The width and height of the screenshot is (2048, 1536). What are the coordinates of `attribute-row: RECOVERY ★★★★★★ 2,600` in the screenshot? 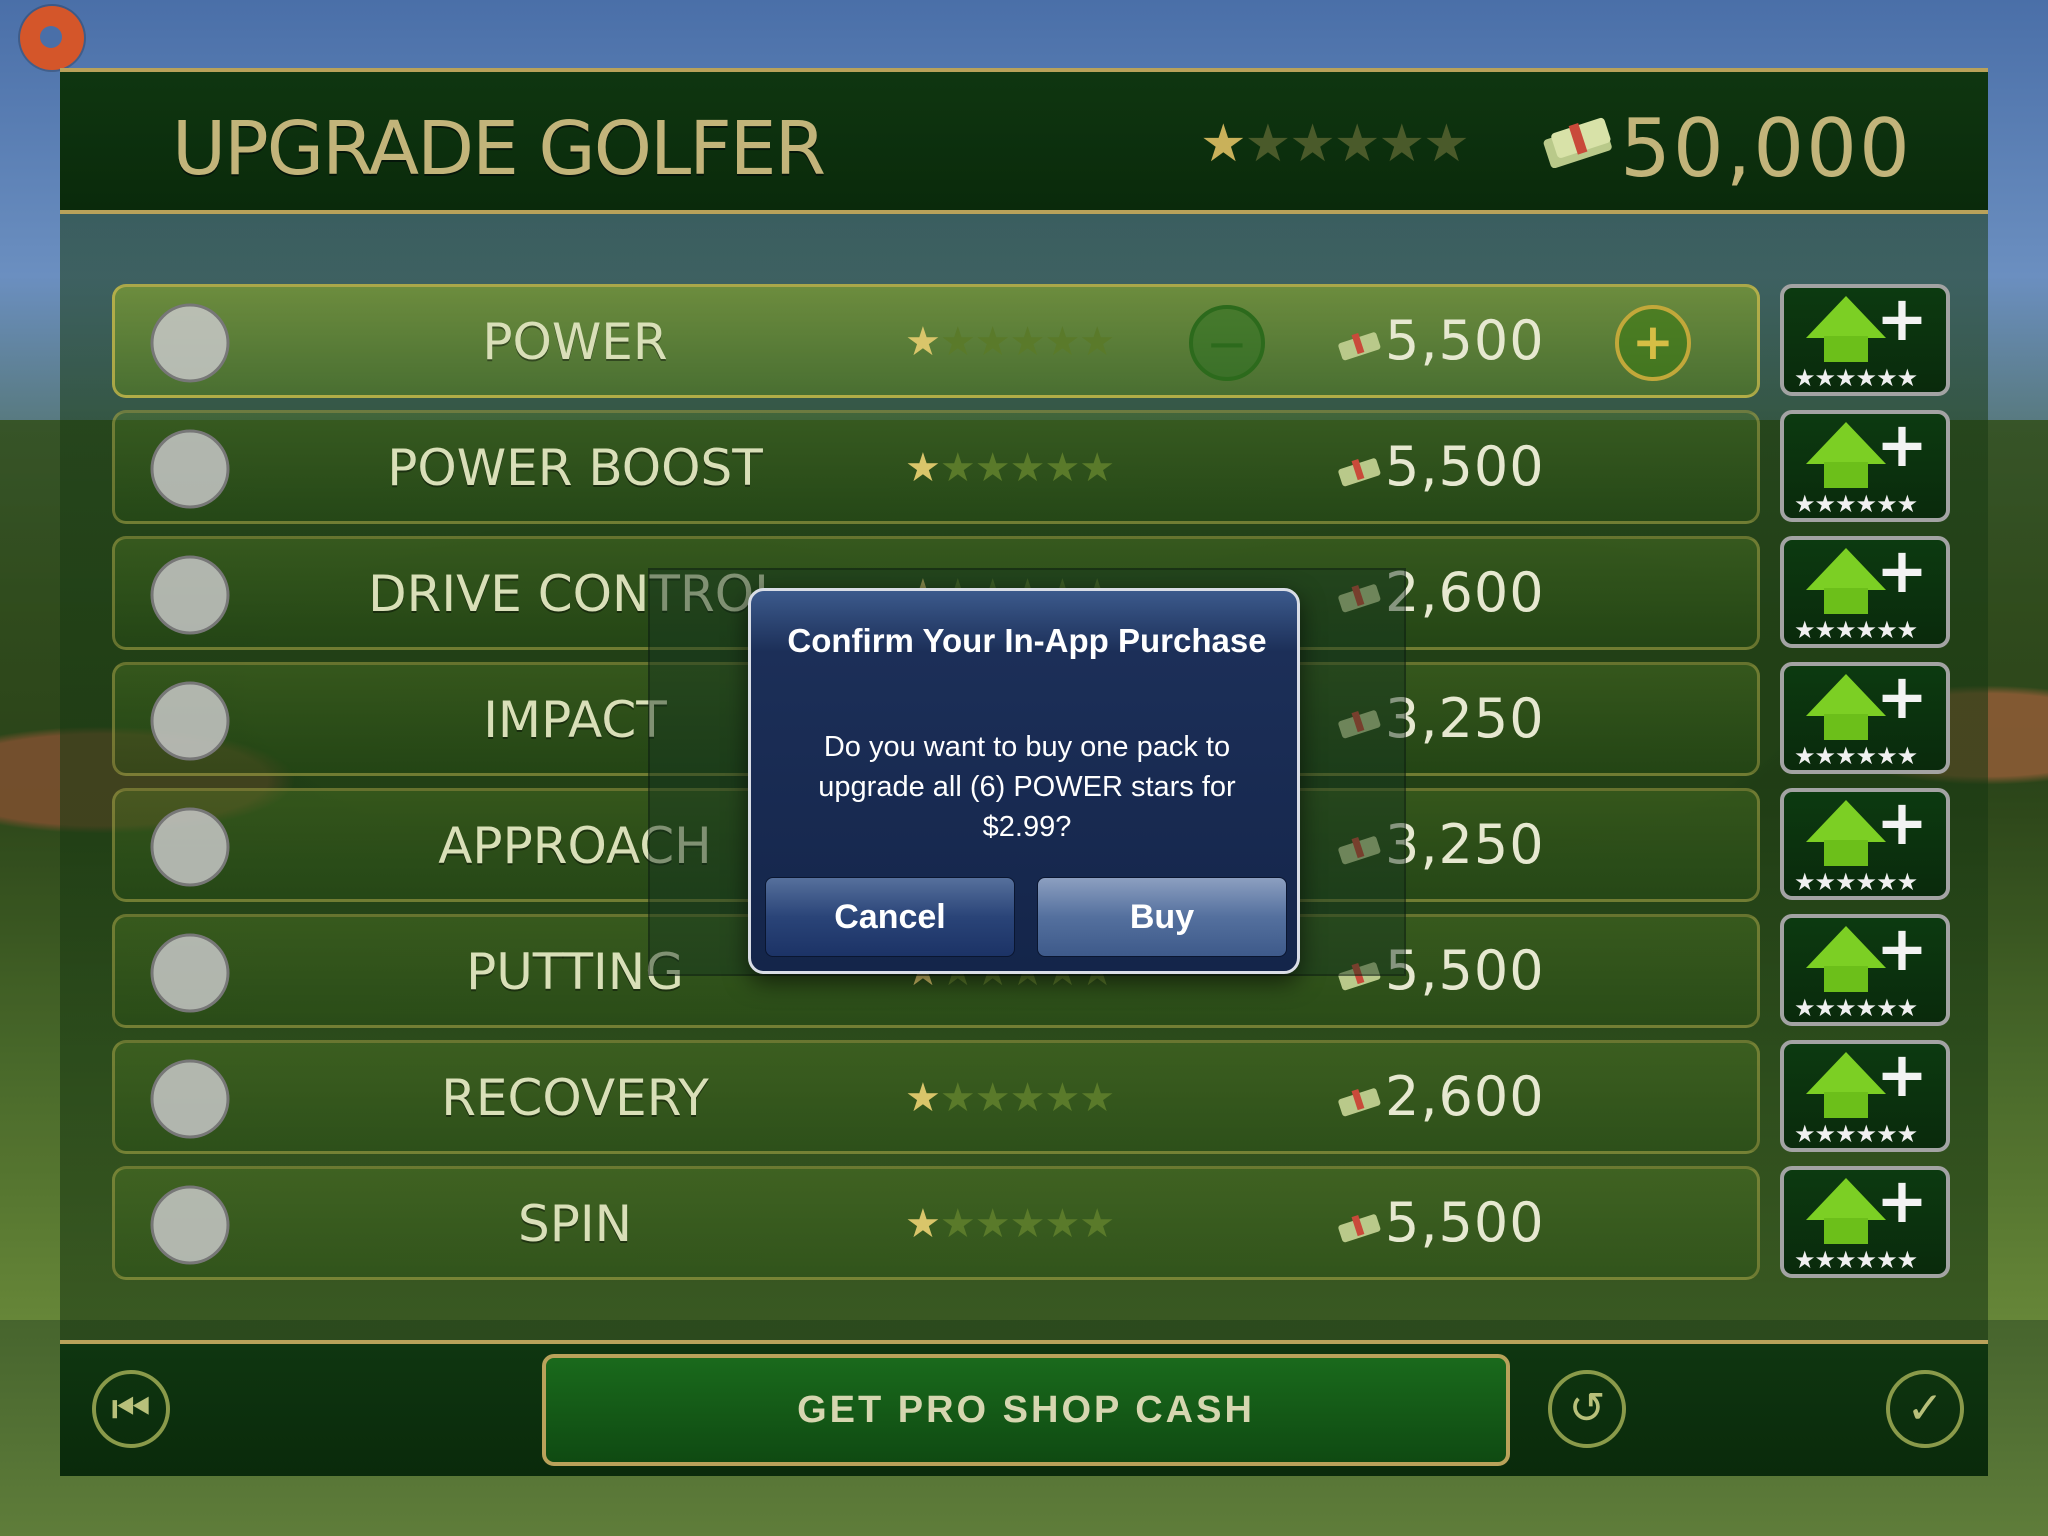 It's located at (936, 1097).